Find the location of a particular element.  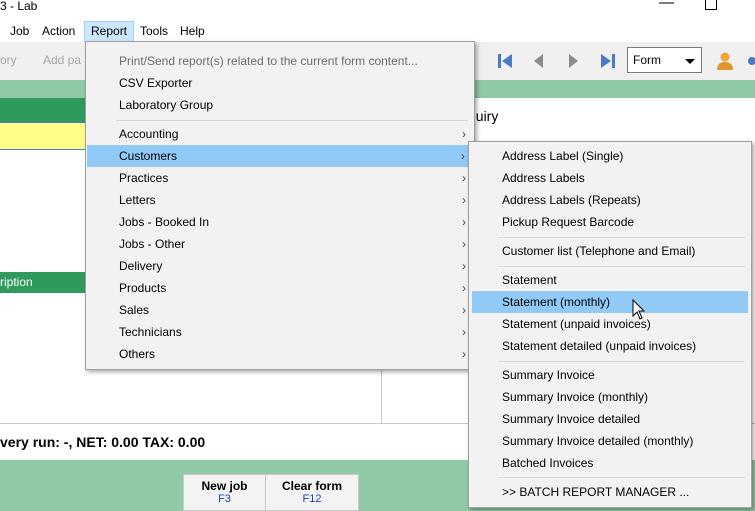

menu-item-label: Practices is located at coordinates (144, 178).